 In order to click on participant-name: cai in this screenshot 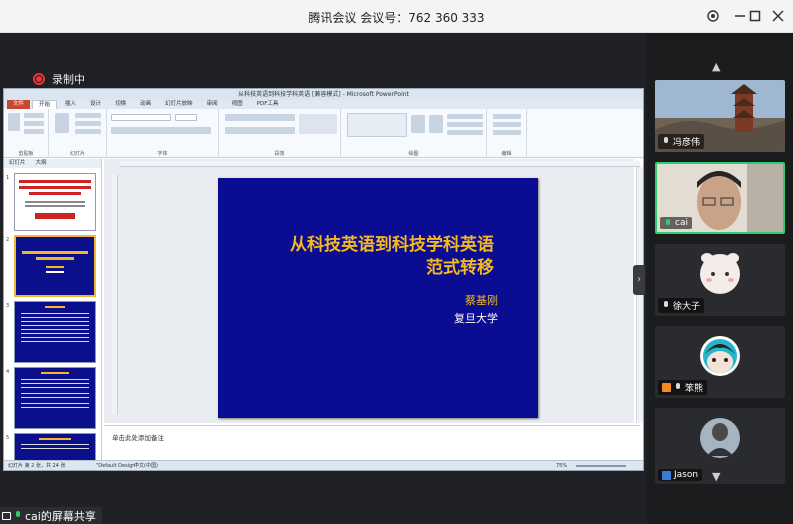, I will do `click(676, 223)`.